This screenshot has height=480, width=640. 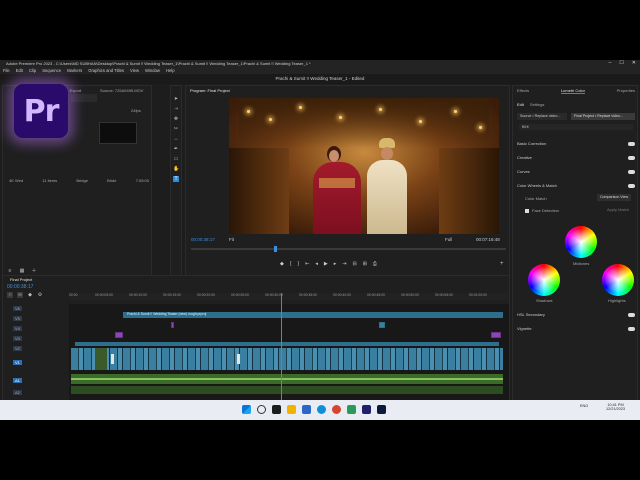 I want to click on apply-match-button: Apply Match, so click(x=618, y=209).